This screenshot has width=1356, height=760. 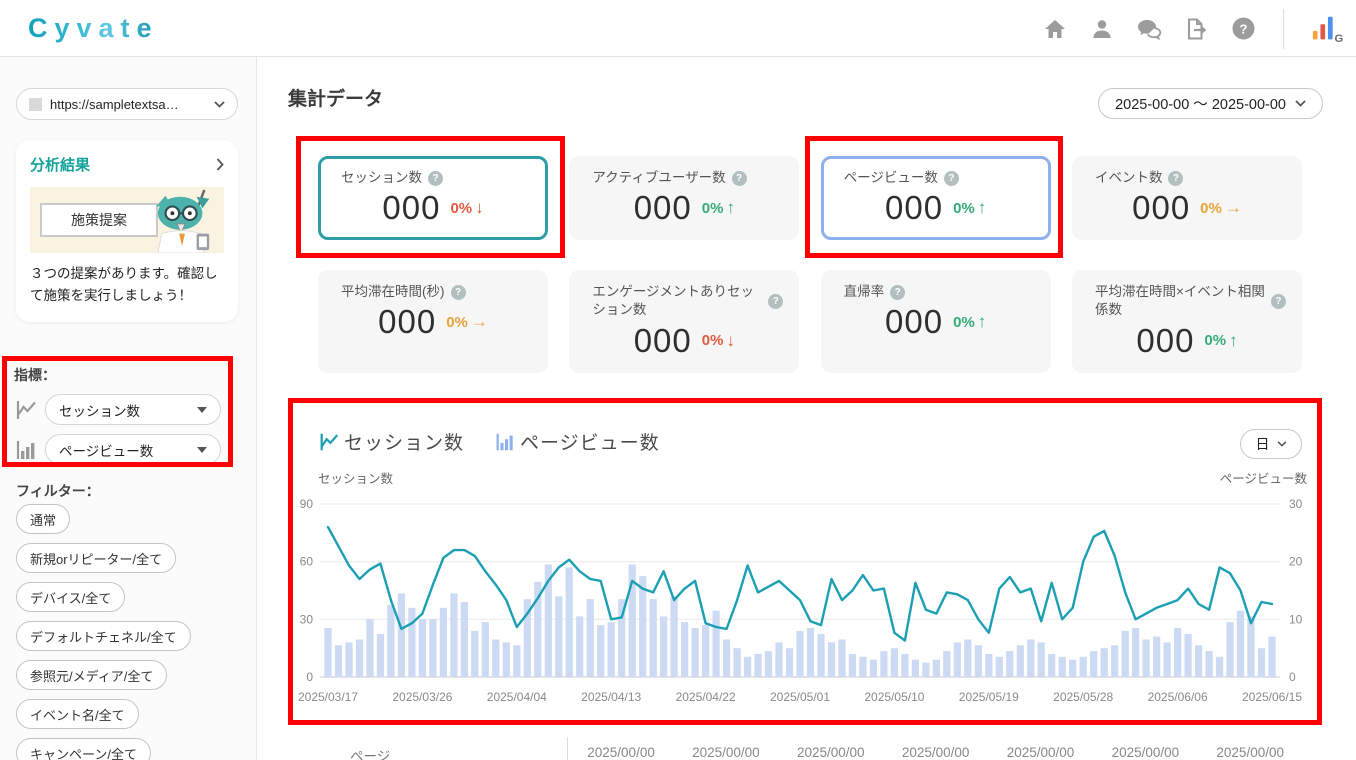 What do you see at coordinates (590, 443) in the screenshot?
I see `legend-label: ページビュー数` at bounding box center [590, 443].